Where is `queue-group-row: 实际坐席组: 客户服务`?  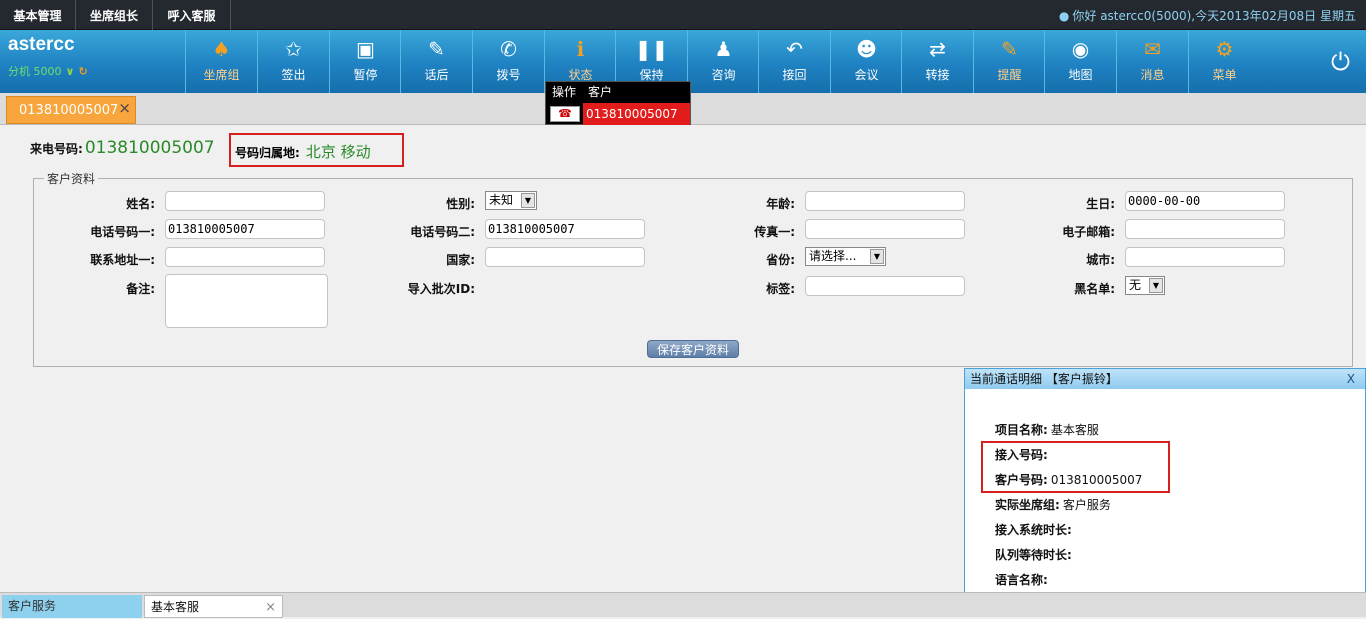
queue-group-row: 实际坐席组: 客户服务 is located at coordinates (1053, 504).